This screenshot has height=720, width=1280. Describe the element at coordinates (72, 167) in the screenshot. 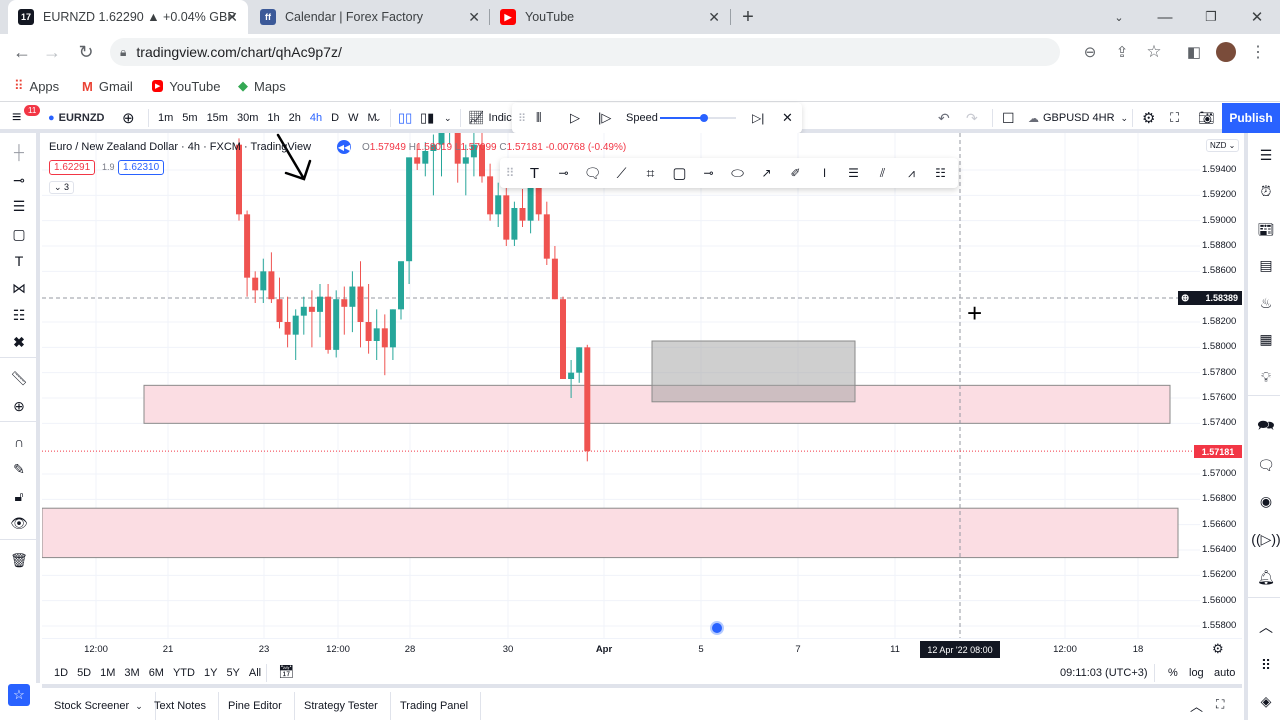

I see `sell-price-button: 1.62291` at that location.